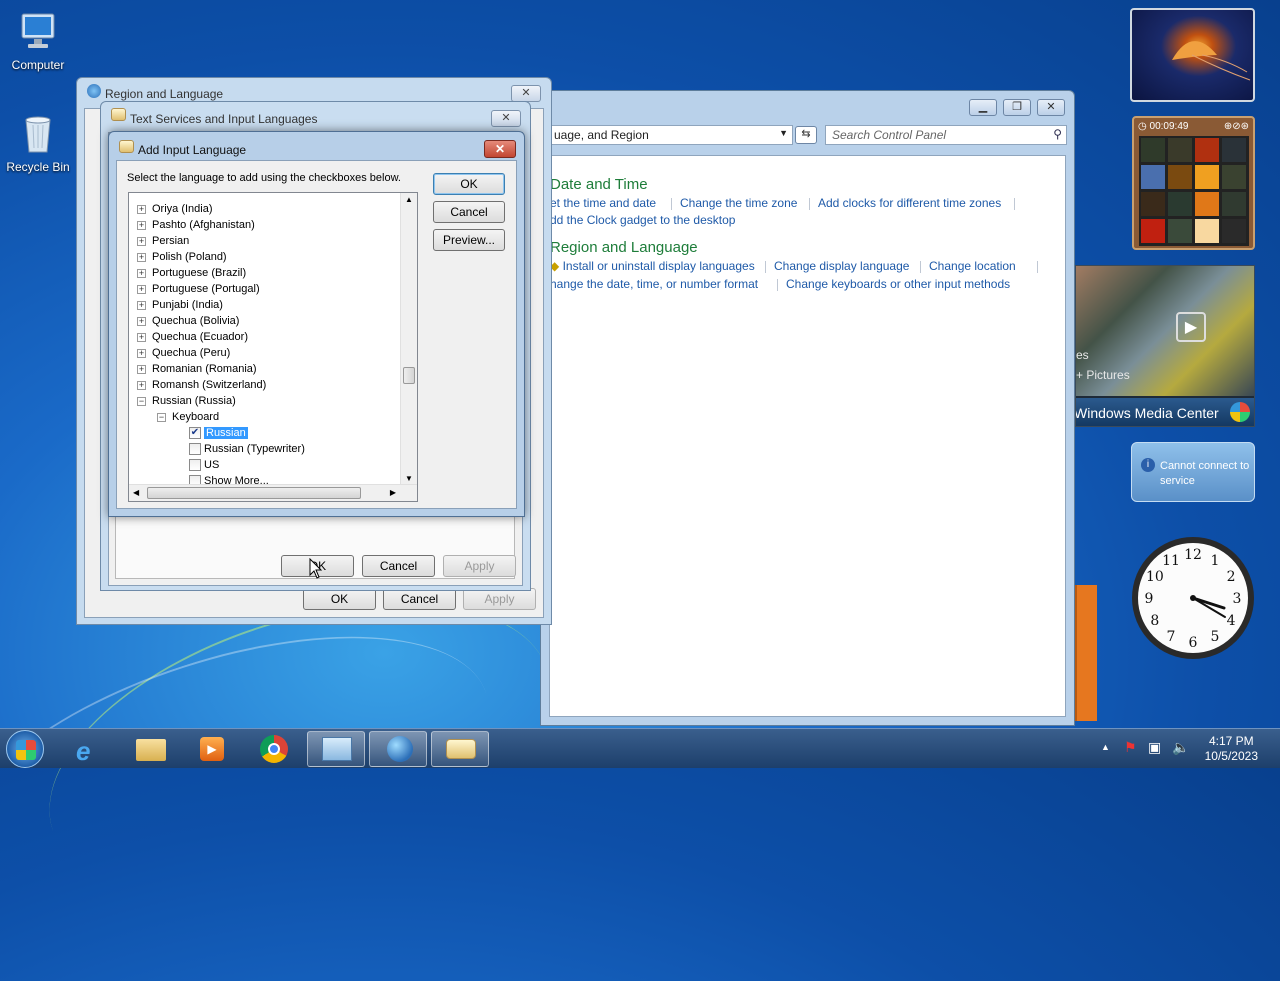 The width and height of the screenshot is (1280, 981). Describe the element at coordinates (204, 465) in the screenshot. I see `keyboard-item-us: US` at that location.